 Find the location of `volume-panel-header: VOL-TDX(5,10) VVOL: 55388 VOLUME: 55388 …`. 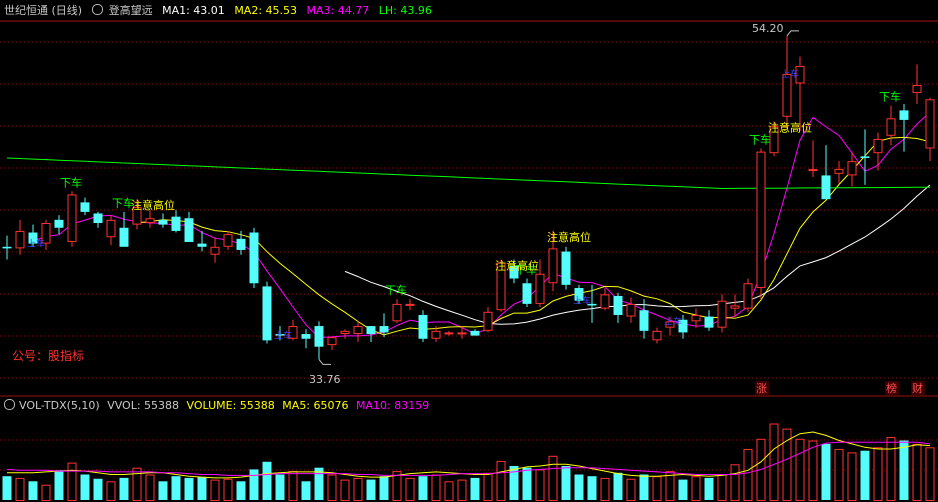

volume-panel-header: VOL-TDX(5,10) VVOL: 55388 VOLUME: 55388 … is located at coordinates (218, 406).